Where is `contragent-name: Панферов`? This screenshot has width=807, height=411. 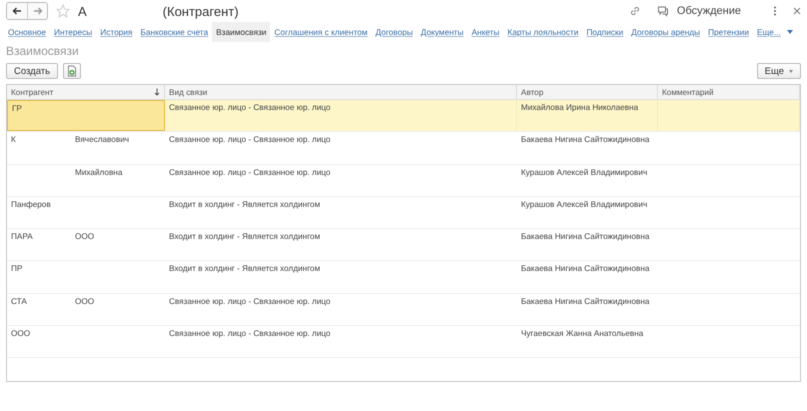
contragent-name: Панферов is located at coordinates (31, 204).